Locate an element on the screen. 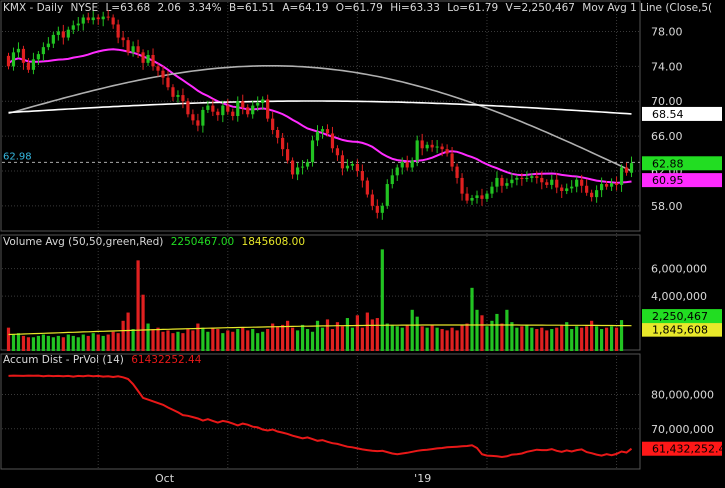 Image resolution: width=725 pixels, height=488 pixels. price-tick-1: 74.00 is located at coordinates (667, 66).